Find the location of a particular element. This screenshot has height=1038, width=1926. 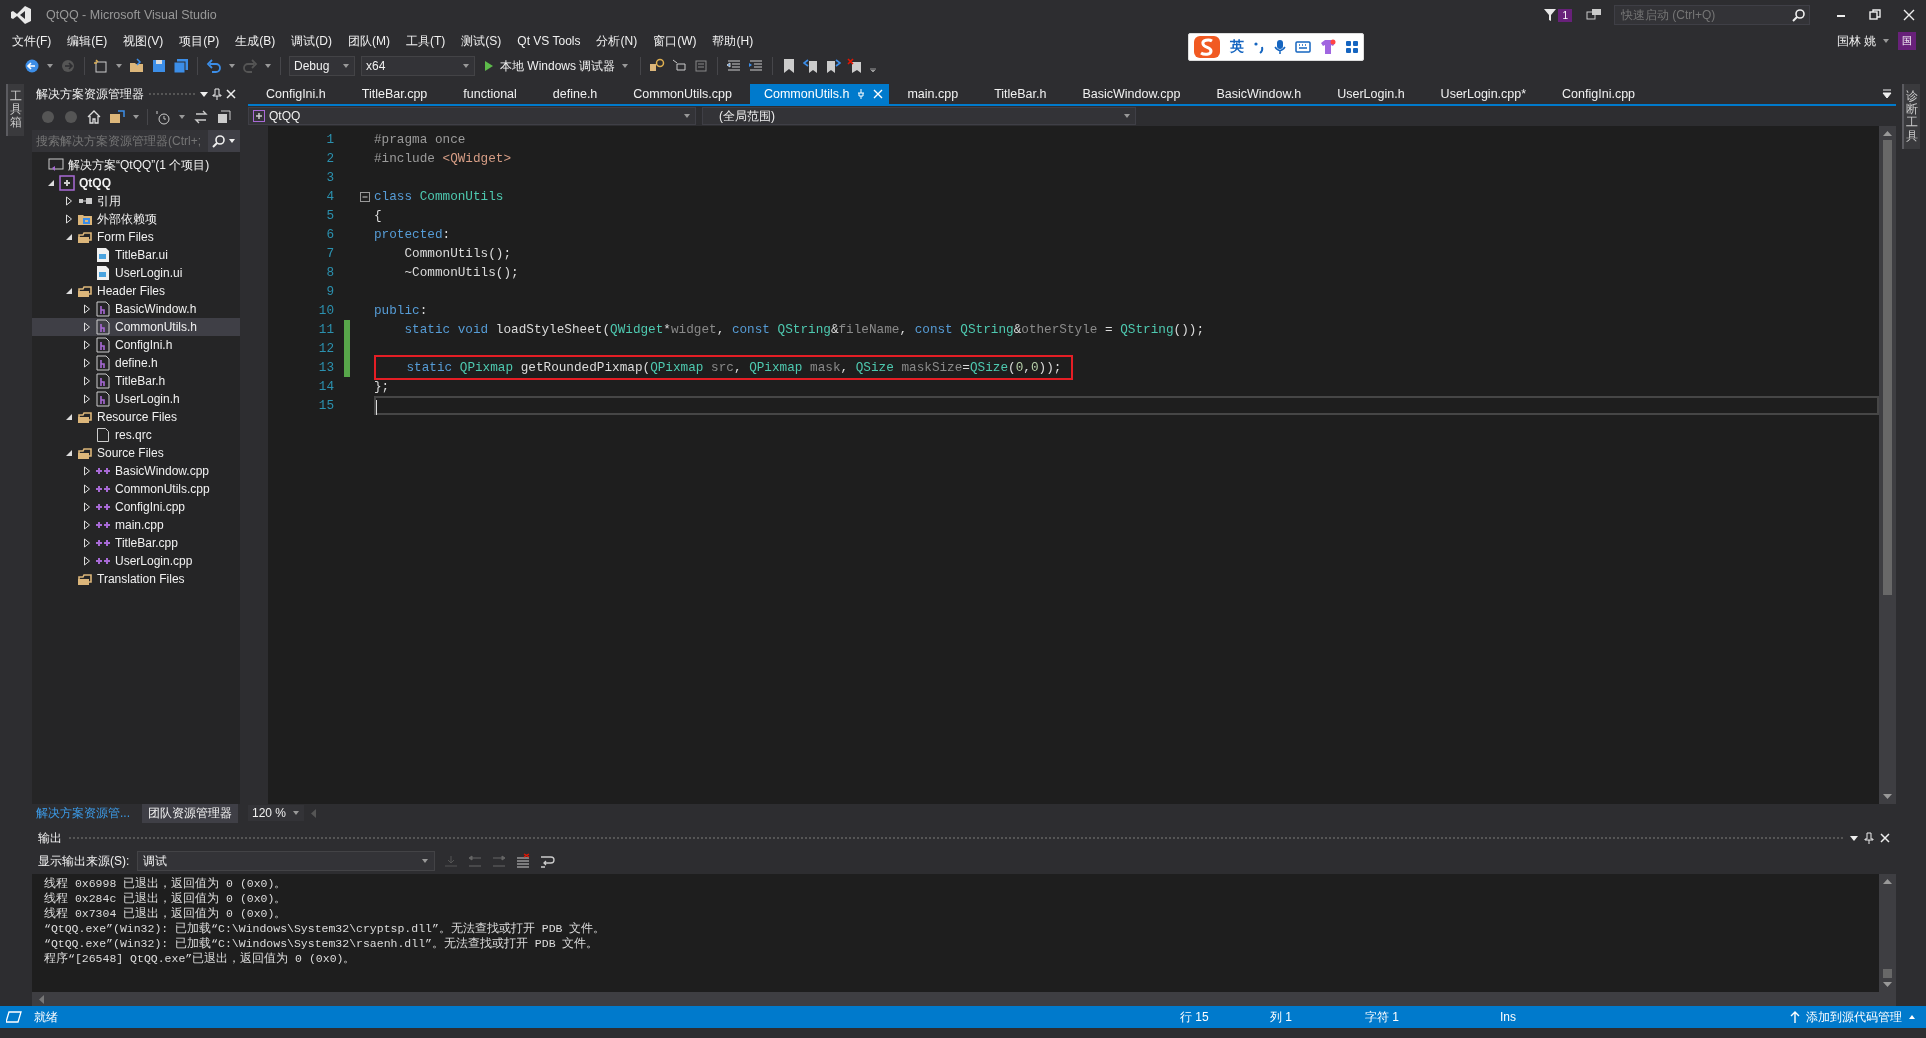

file-tab: functional is located at coordinates (490, 94).